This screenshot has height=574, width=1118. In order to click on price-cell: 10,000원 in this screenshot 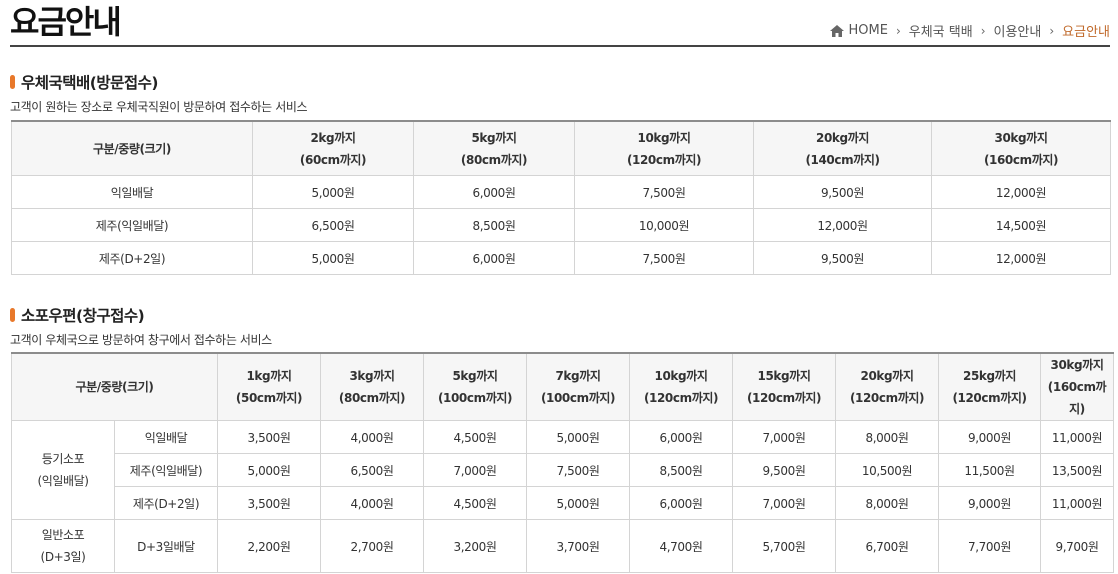, I will do `click(664, 225)`.